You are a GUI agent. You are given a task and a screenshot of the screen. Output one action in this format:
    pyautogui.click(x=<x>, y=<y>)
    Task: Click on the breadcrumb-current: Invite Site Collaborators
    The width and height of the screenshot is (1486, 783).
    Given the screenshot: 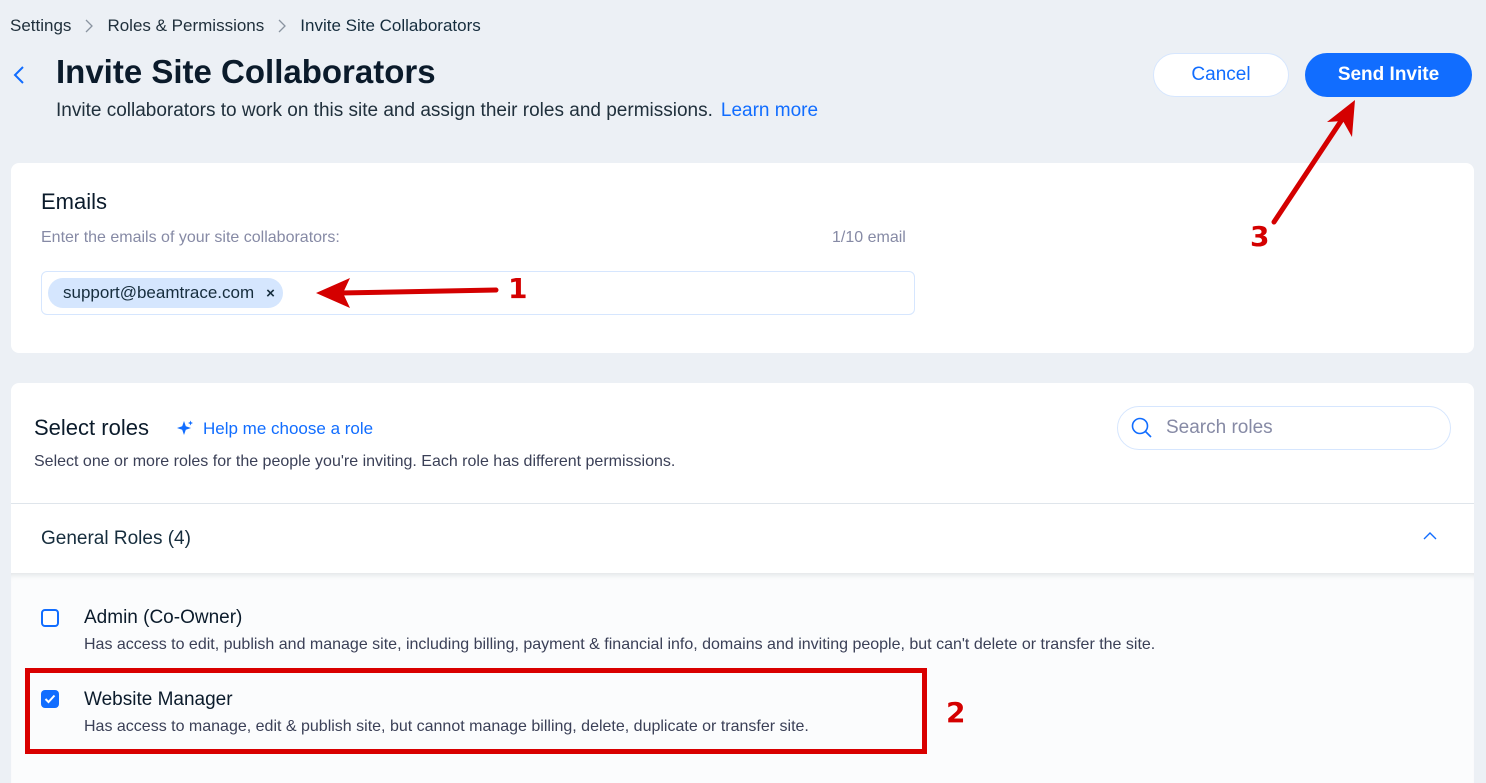 What is the action you would take?
    pyautogui.click(x=390, y=25)
    